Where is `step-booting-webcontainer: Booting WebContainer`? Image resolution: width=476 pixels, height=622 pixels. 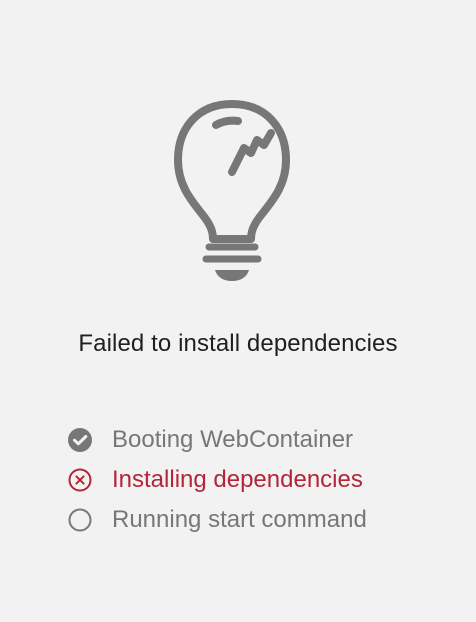
step-booting-webcontainer: Booting WebContainer is located at coordinates (257, 440).